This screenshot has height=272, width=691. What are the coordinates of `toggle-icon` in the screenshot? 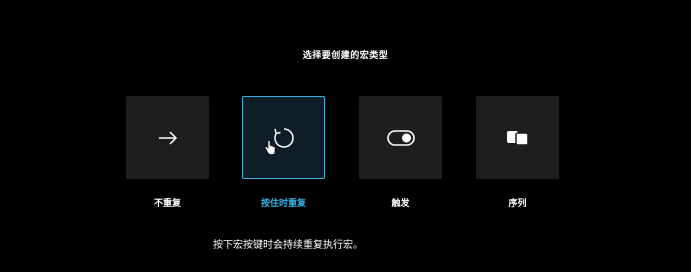 It's located at (400, 137).